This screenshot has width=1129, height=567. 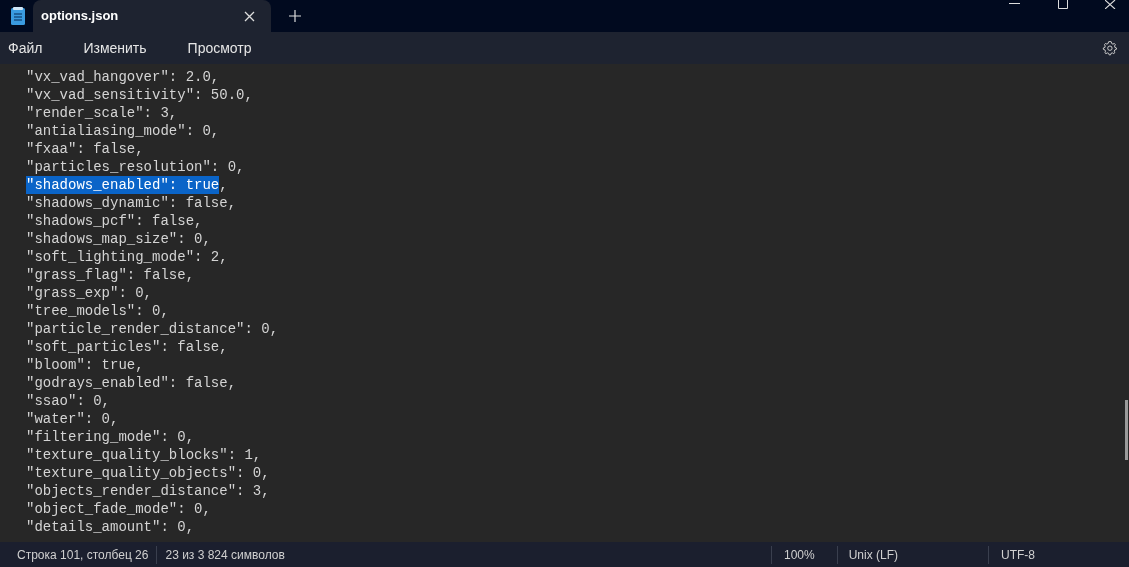 What do you see at coordinates (1126, 430) in the screenshot?
I see `scrollbar-thumb` at bounding box center [1126, 430].